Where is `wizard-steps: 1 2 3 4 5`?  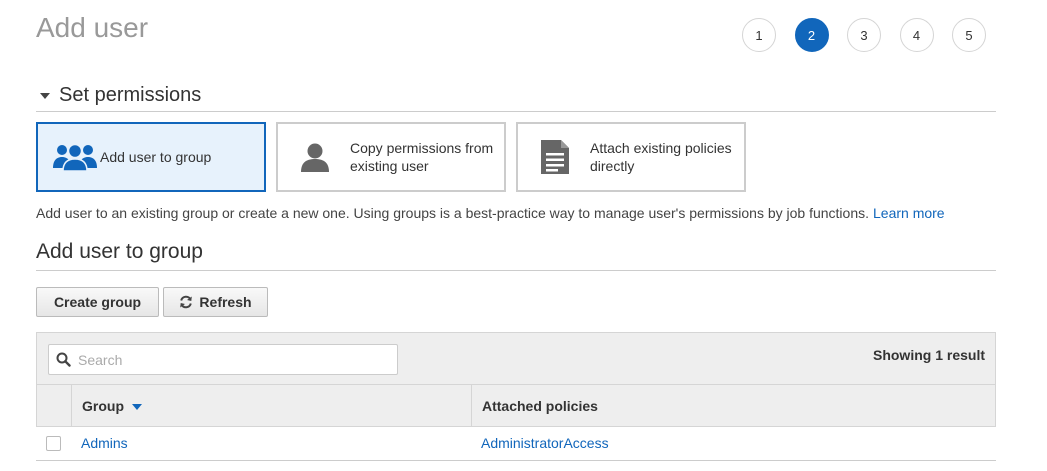 wizard-steps: 1 2 3 4 5 is located at coordinates (873, 35).